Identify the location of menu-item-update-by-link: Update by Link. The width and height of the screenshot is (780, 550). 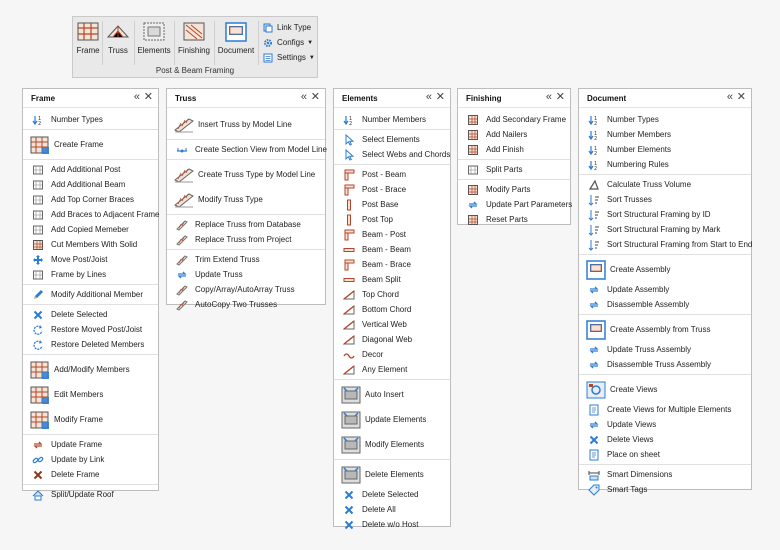
(90, 459).